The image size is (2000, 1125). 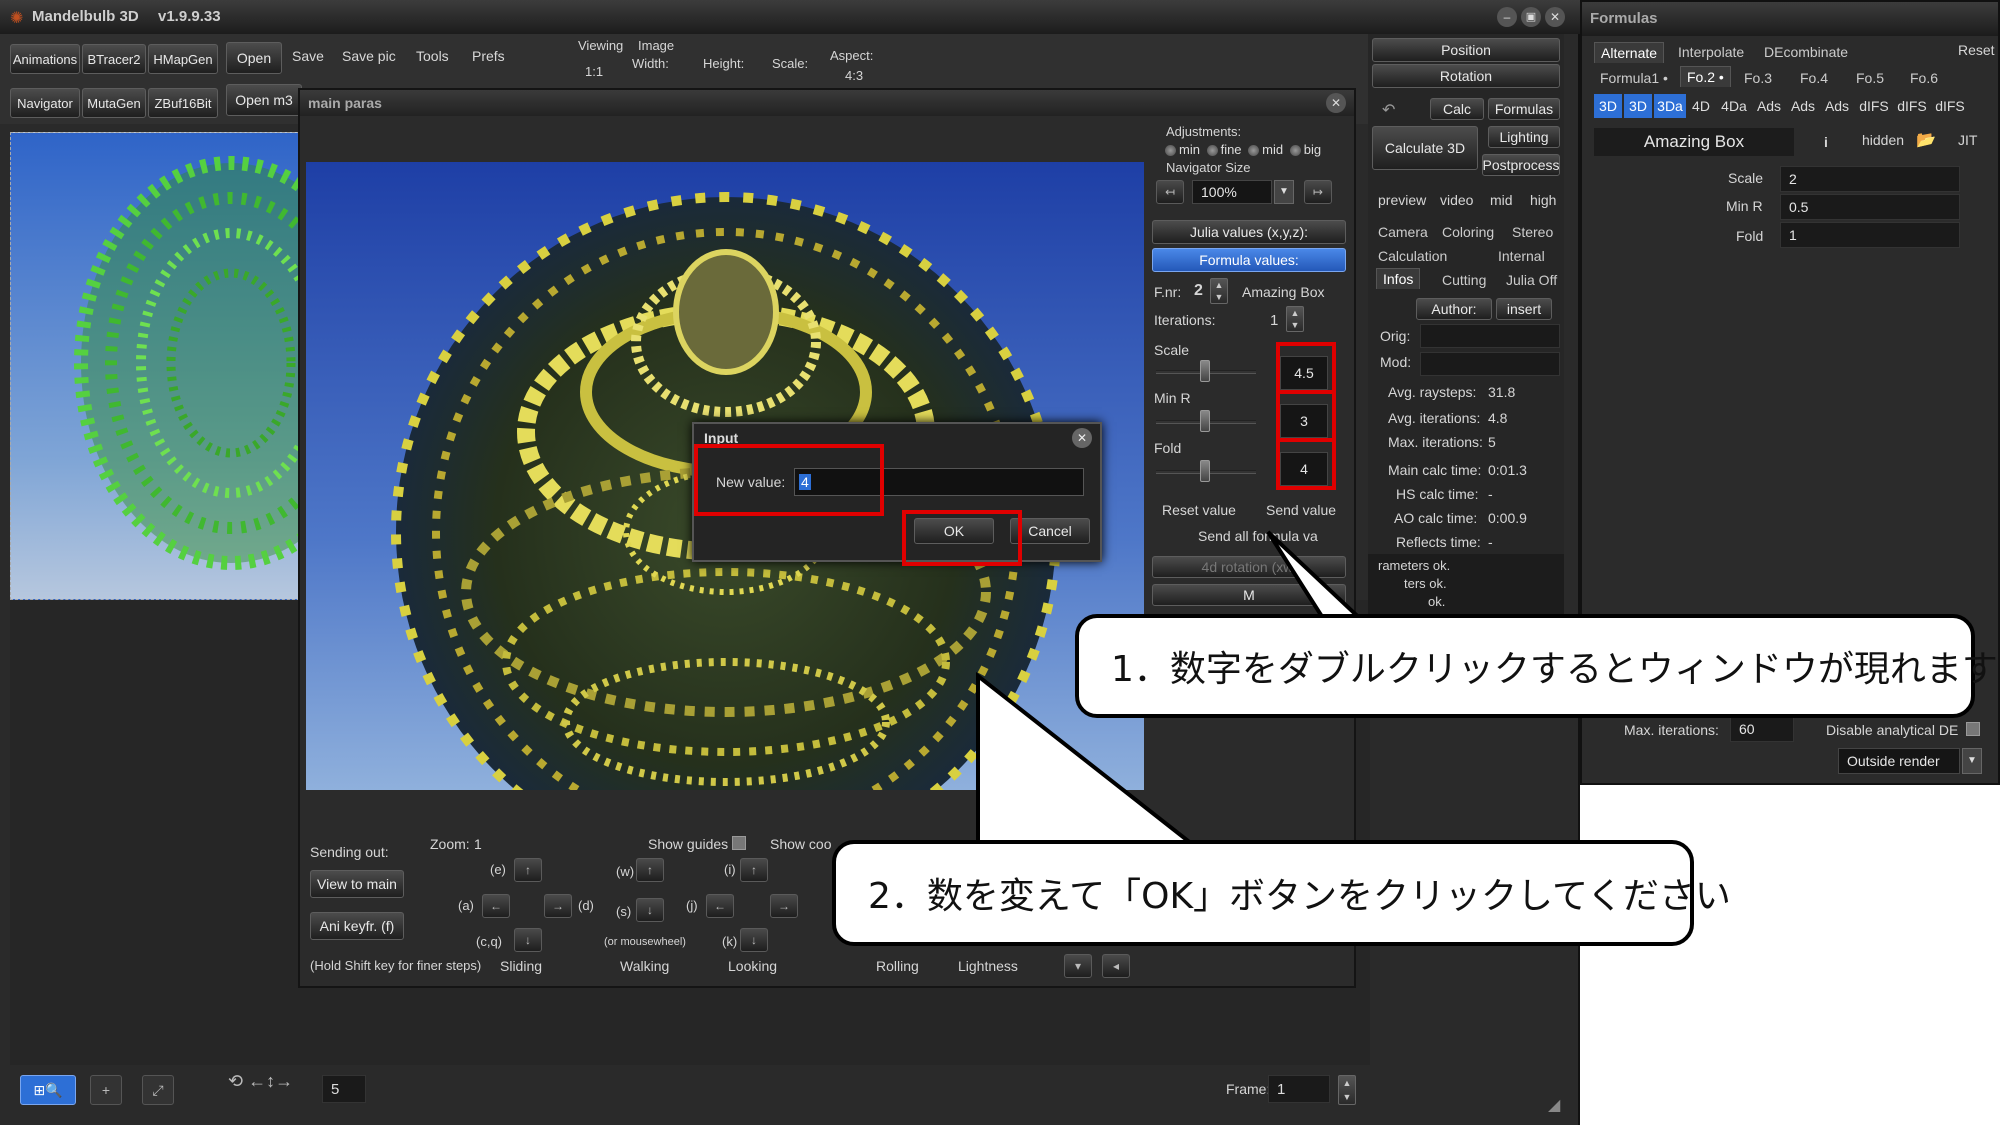 I want to click on quality-mid: mid, so click(x=1501, y=200).